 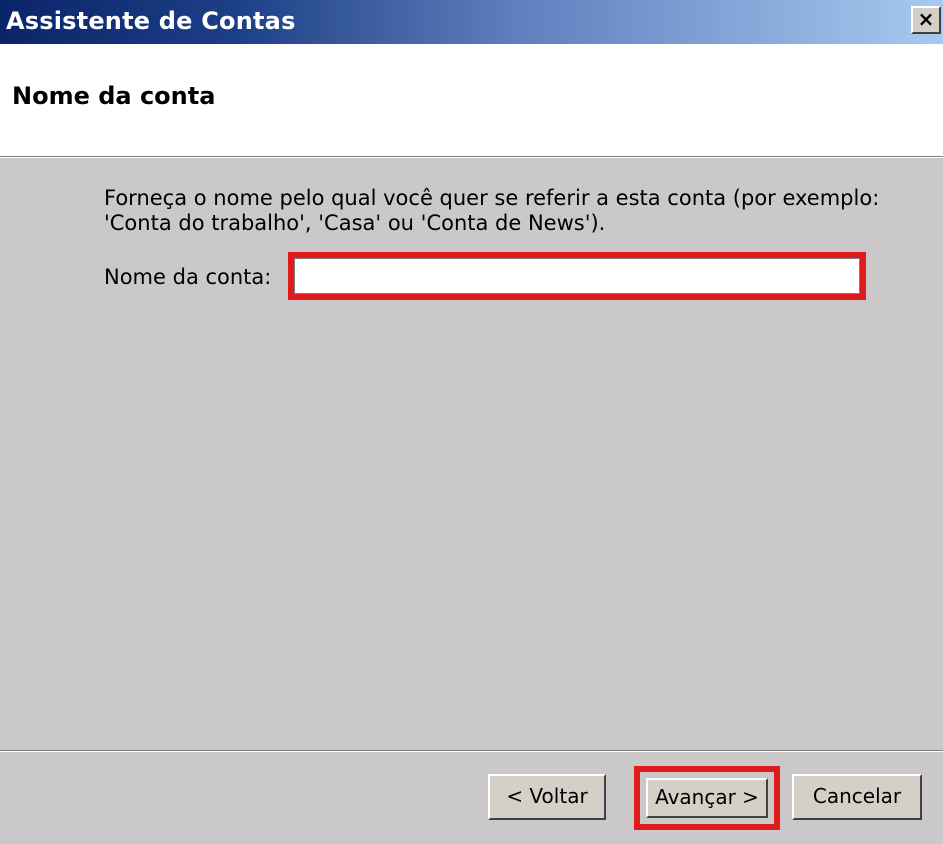 I want to click on wizard-footer: < Voltar Avançar > Cancelar, so click(x=471, y=798).